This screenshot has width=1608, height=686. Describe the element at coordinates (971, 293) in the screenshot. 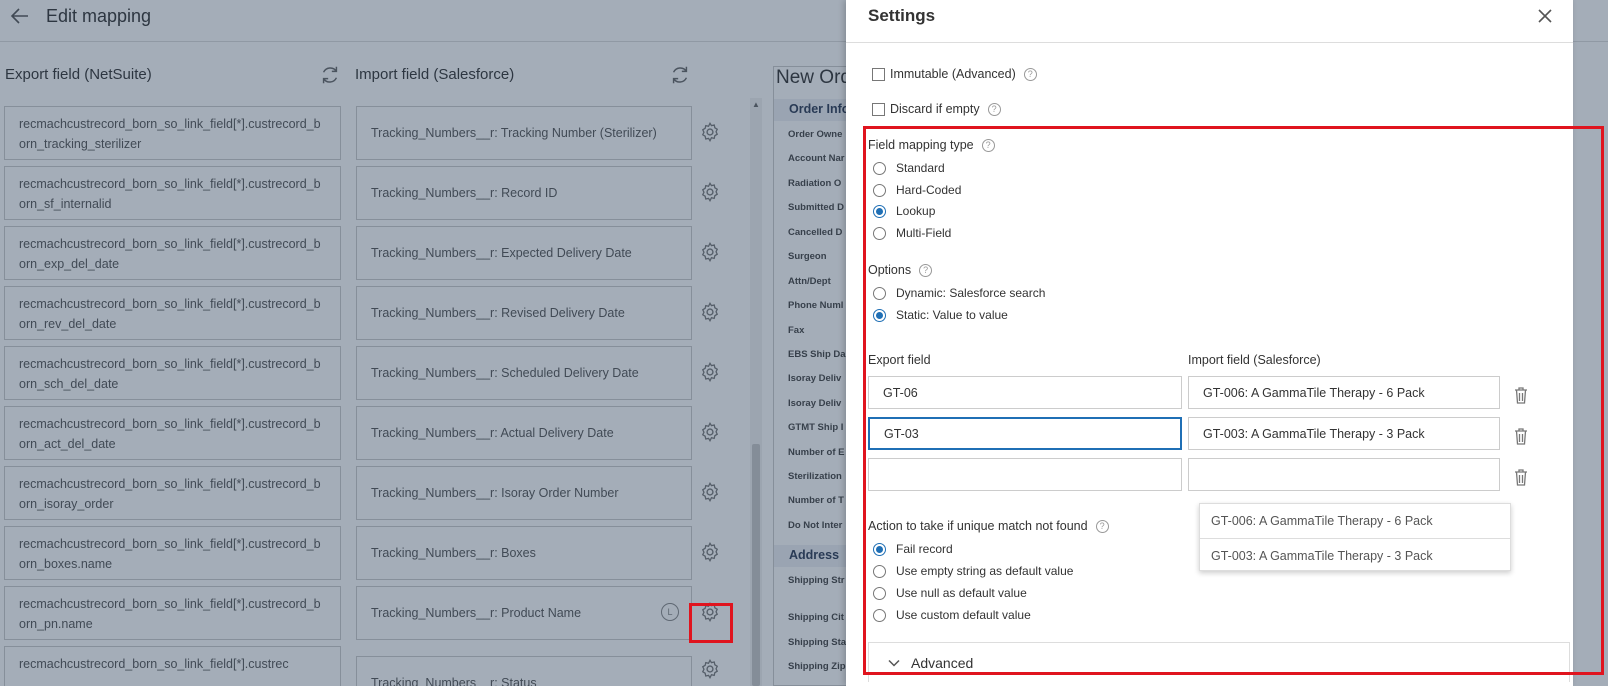

I see `radio-label: Dynamic: Salesforce search` at that location.